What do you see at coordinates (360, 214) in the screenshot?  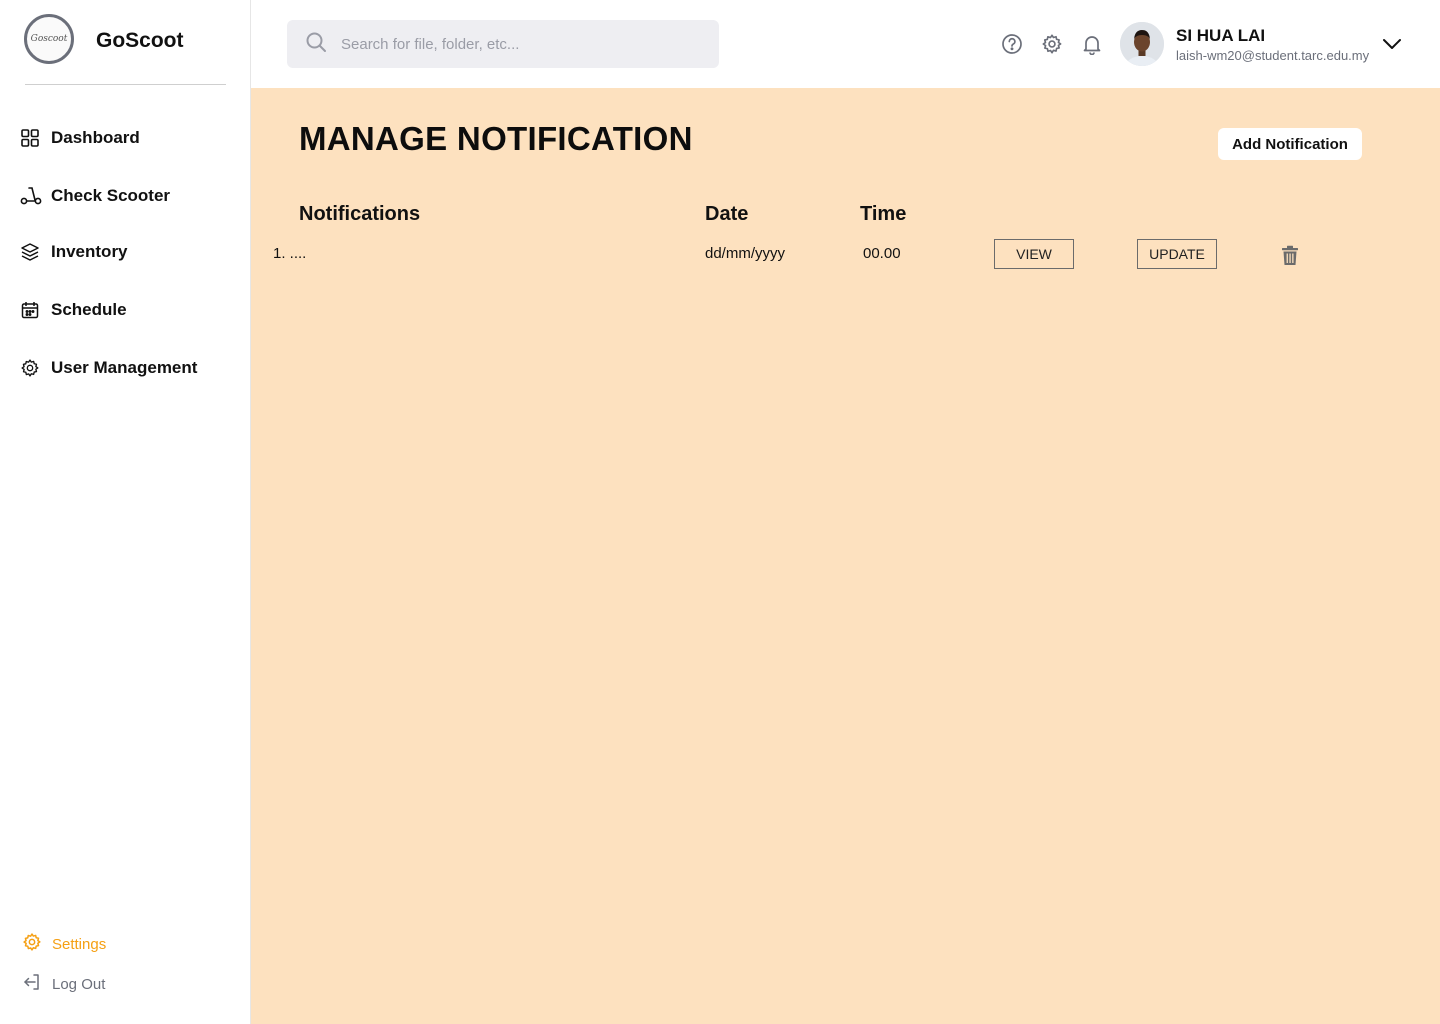 I see `column-header-notifications: Notifications` at bounding box center [360, 214].